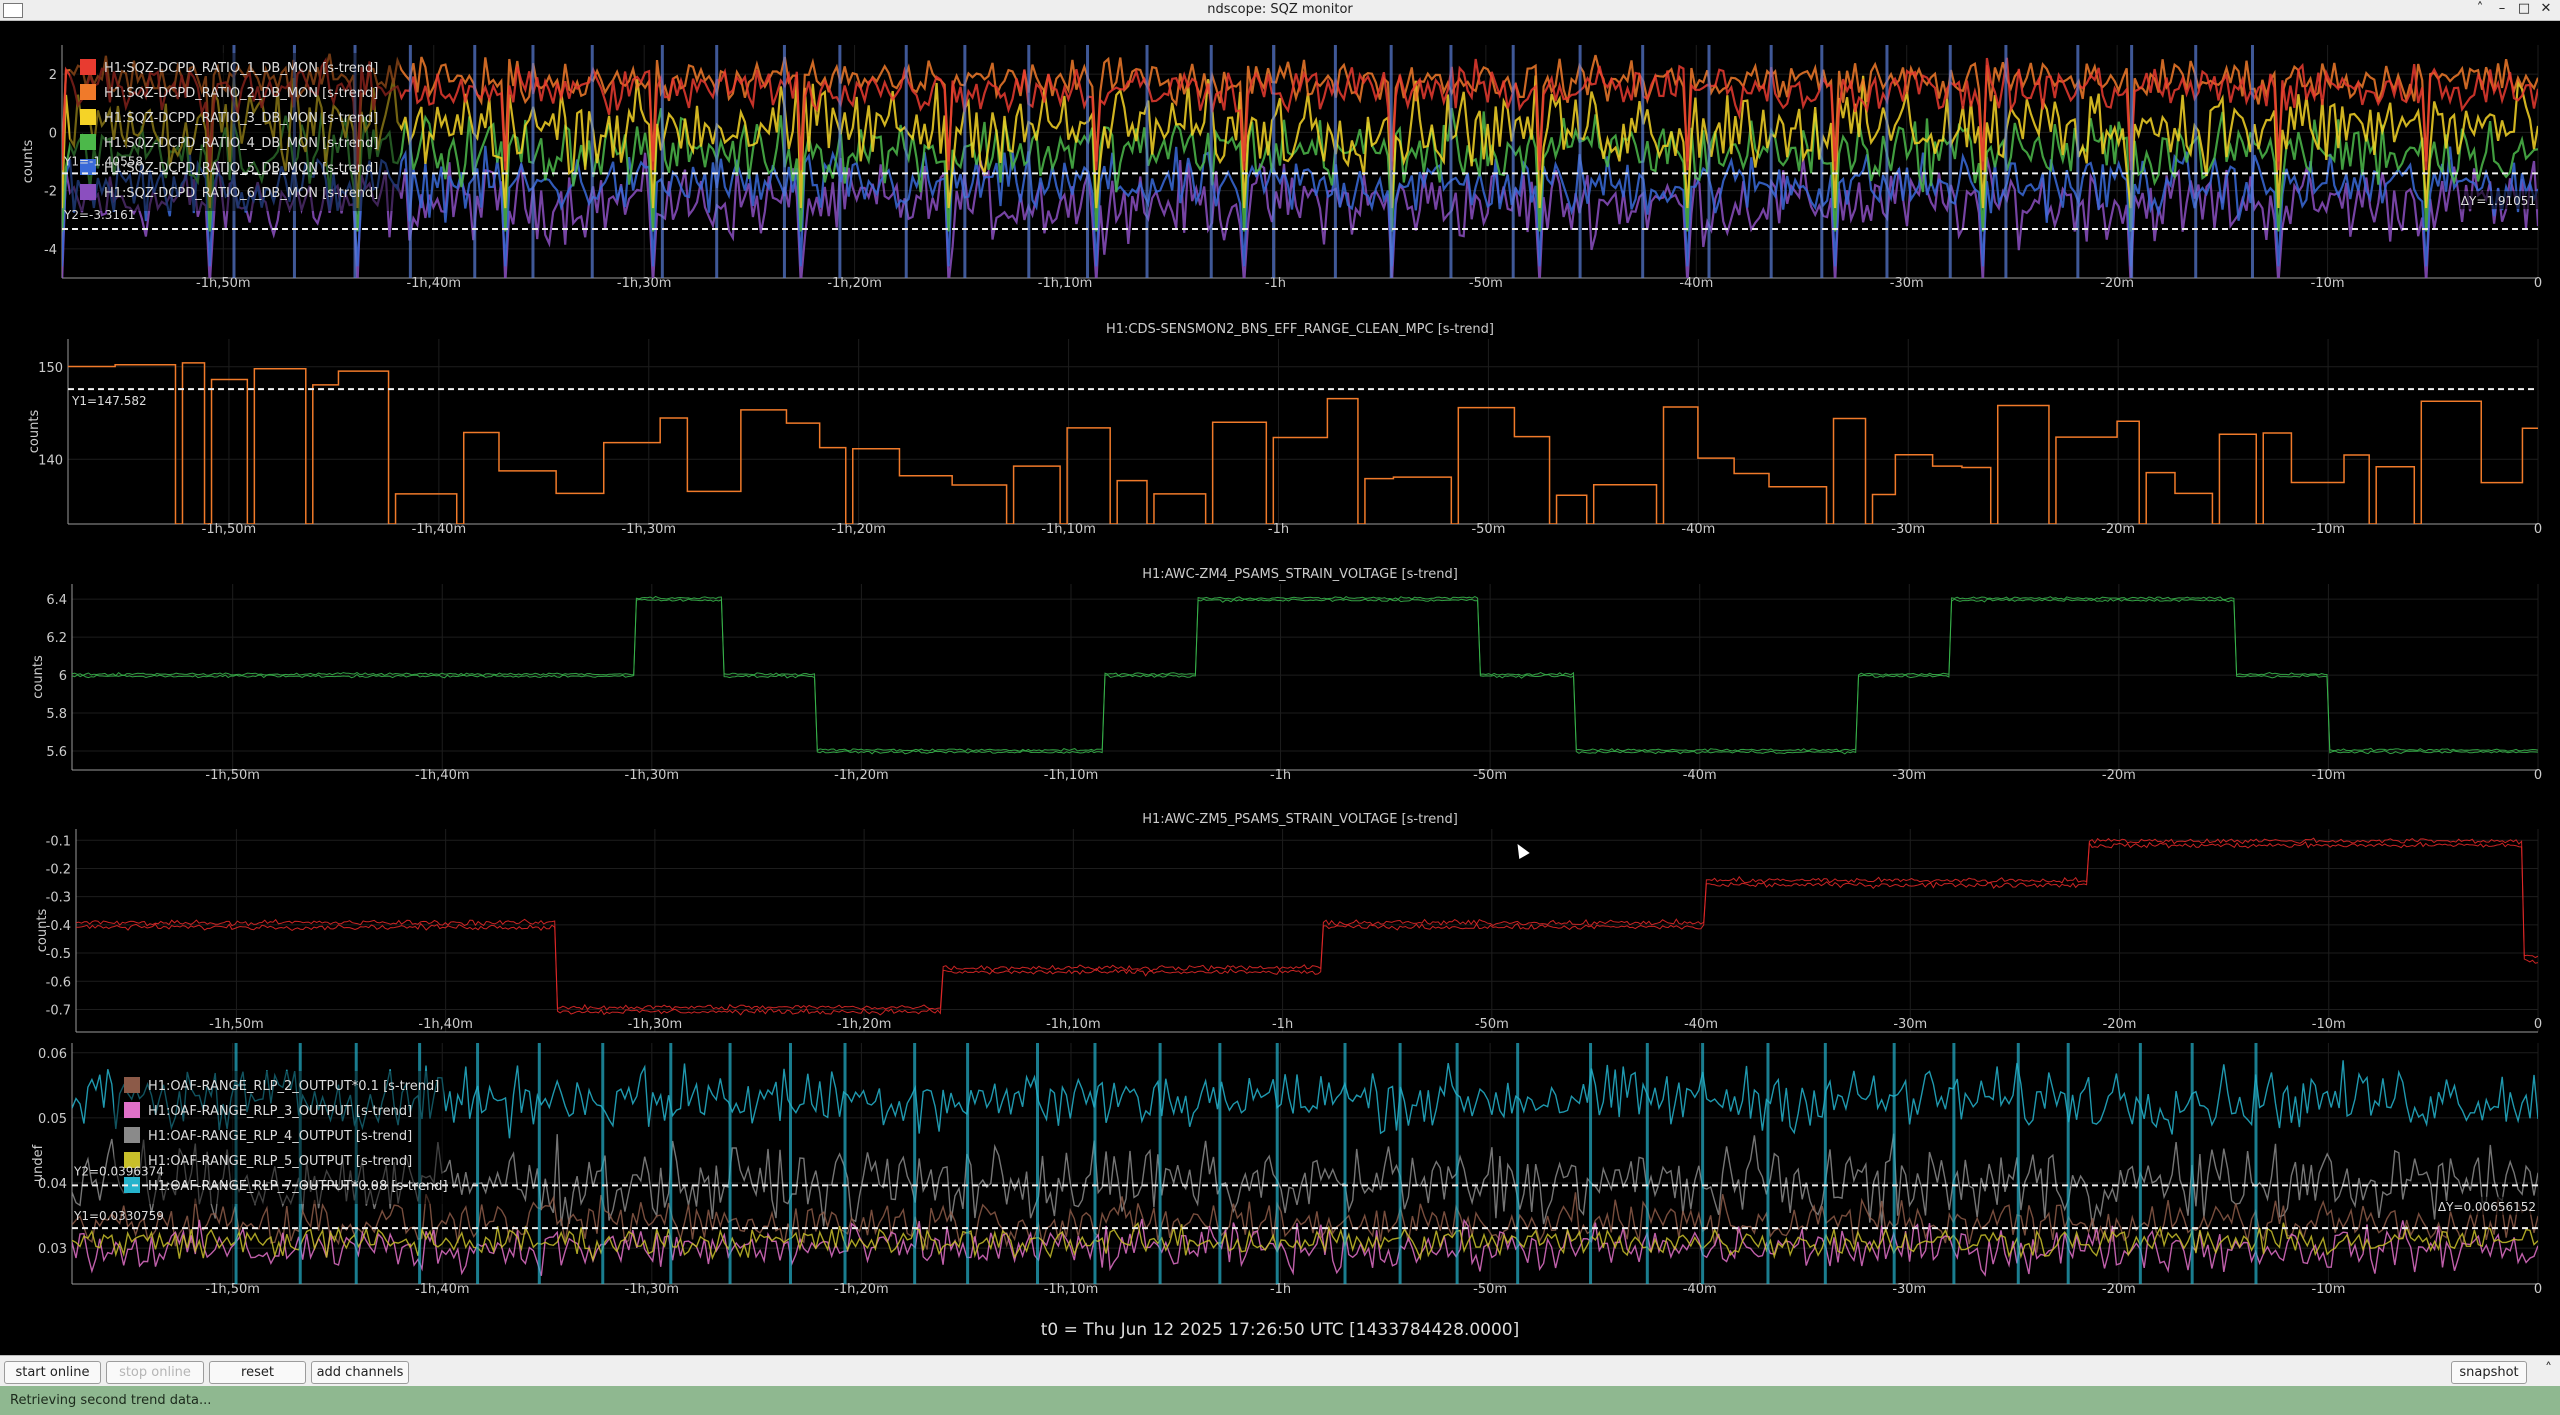 This screenshot has height=1415, width=2560. What do you see at coordinates (50, 250) in the screenshot?
I see `y-tick-label: -4` at bounding box center [50, 250].